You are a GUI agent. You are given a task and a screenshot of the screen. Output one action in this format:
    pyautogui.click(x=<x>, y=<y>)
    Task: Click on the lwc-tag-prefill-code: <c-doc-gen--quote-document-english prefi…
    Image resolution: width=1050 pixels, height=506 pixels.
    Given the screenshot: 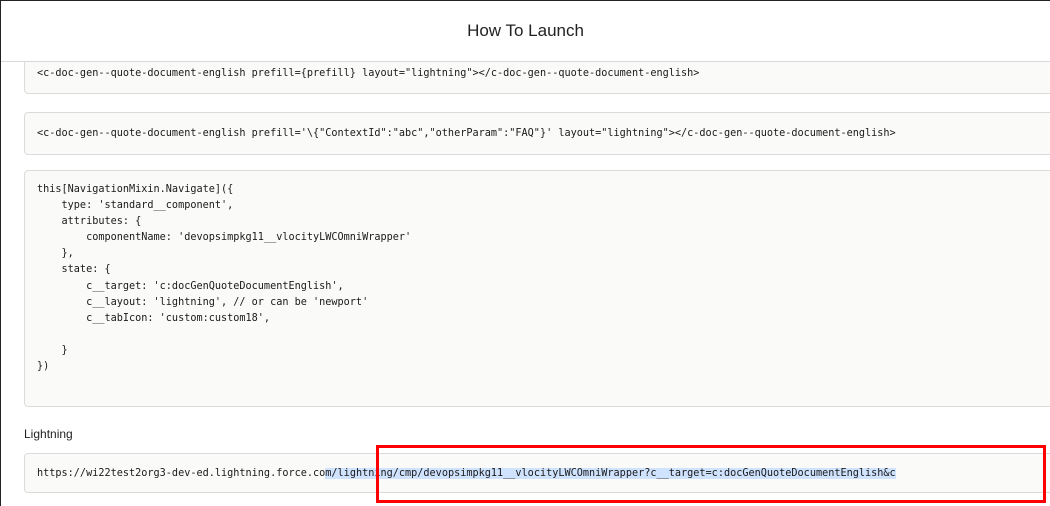 What is the action you would take?
    pyautogui.click(x=466, y=134)
    